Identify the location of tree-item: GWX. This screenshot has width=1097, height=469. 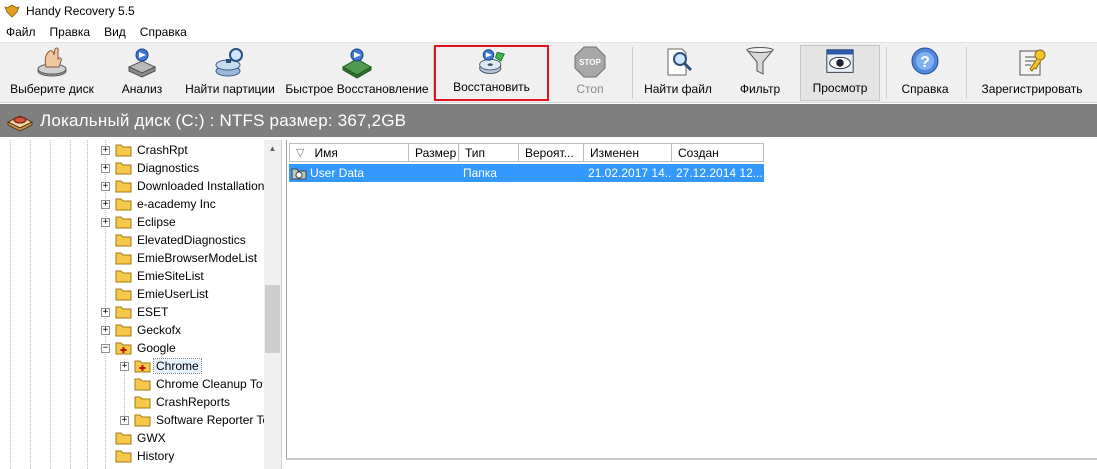
(134, 438).